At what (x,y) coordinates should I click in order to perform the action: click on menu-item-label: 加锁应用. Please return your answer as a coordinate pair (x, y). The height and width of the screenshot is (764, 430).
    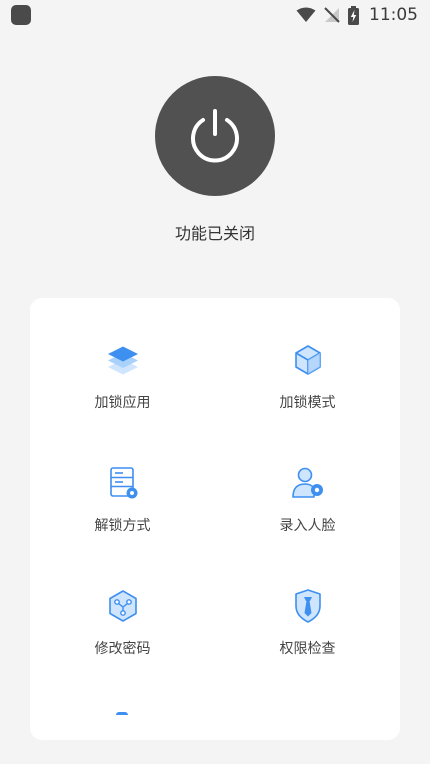
    Looking at the image, I should click on (122, 403).